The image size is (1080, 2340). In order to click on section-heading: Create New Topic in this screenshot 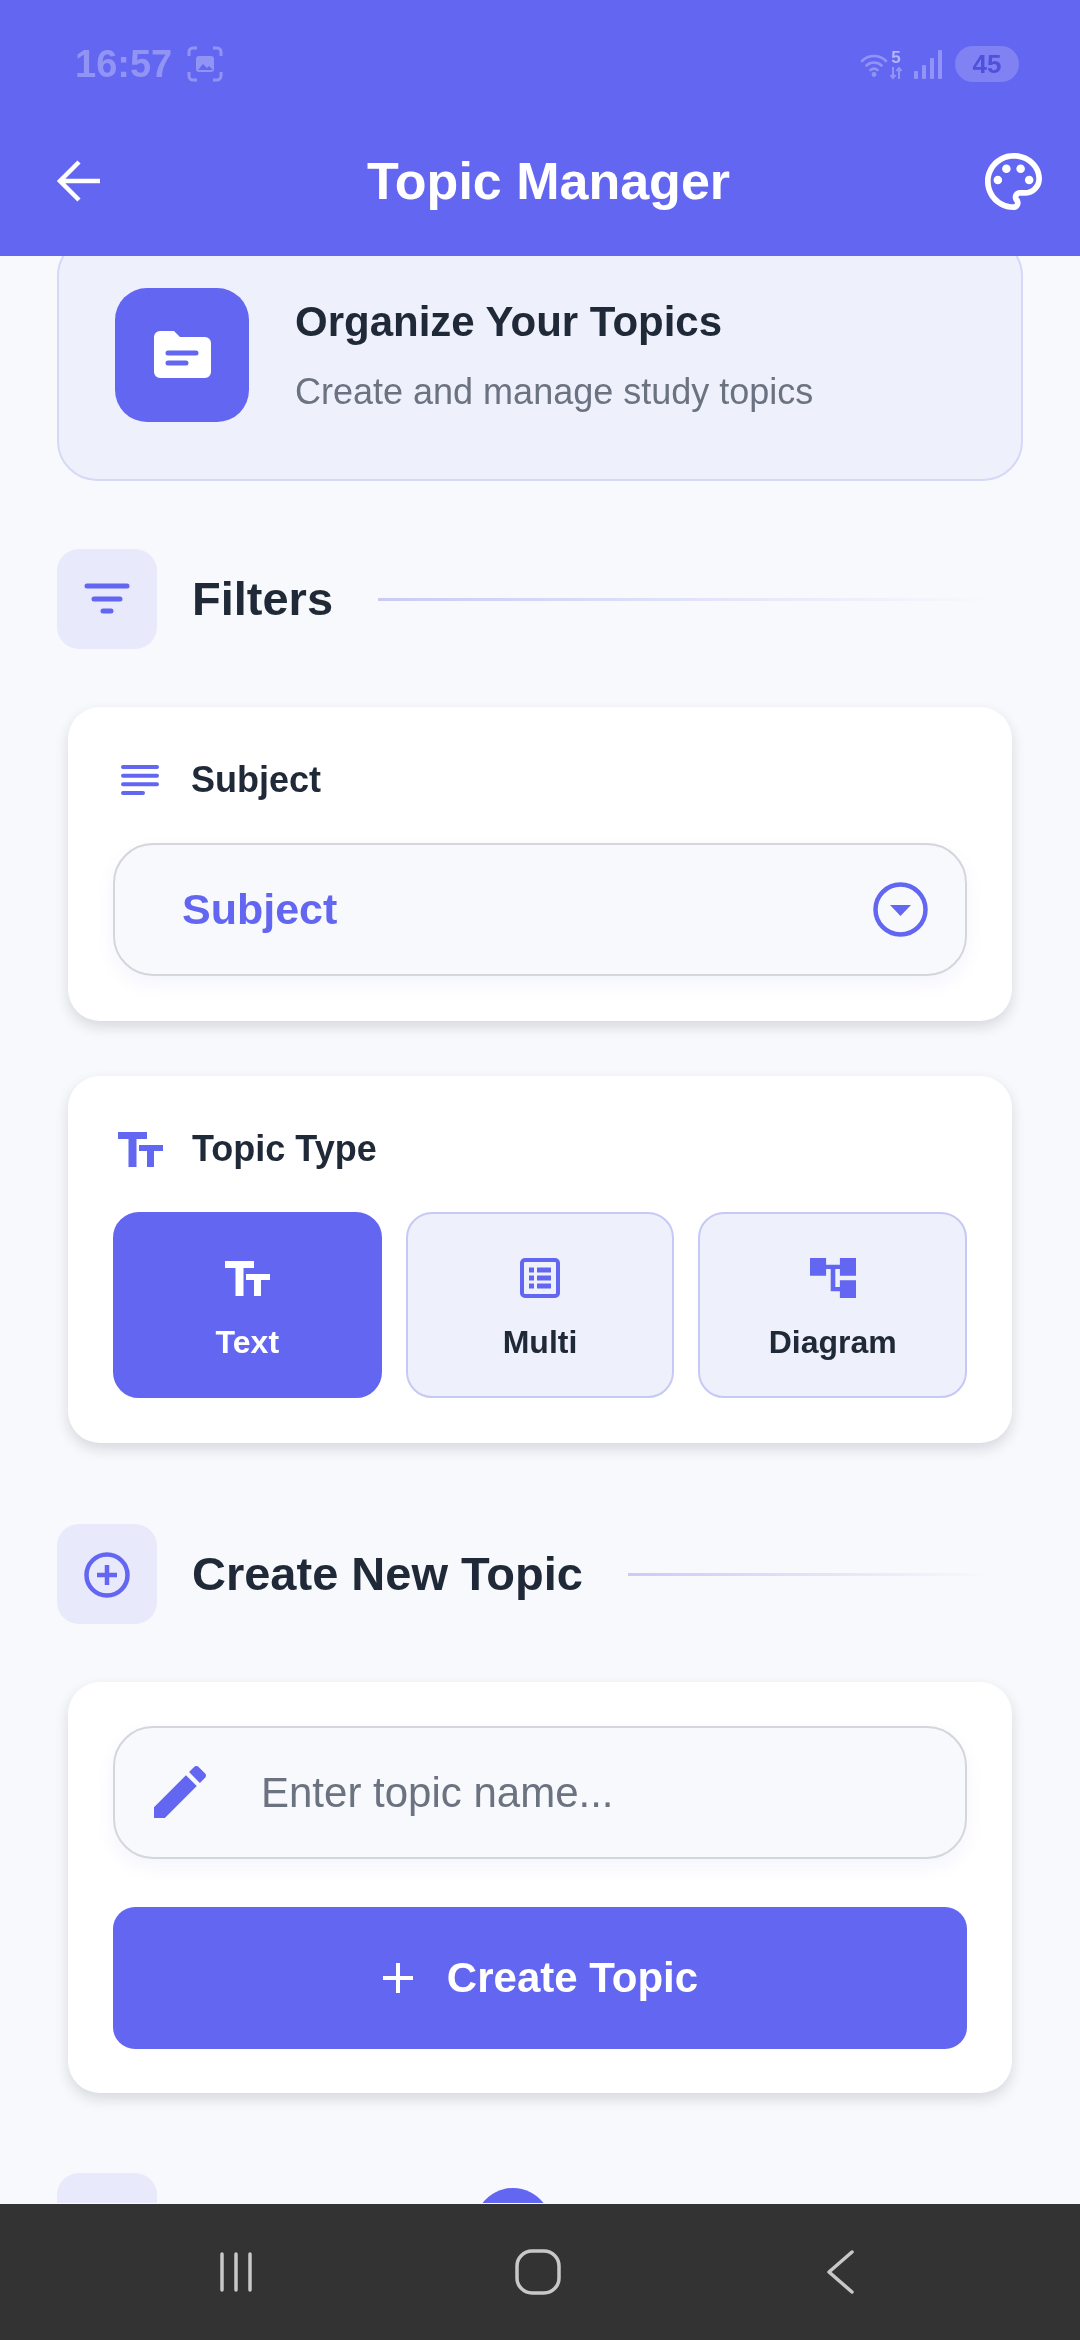, I will do `click(387, 1574)`.